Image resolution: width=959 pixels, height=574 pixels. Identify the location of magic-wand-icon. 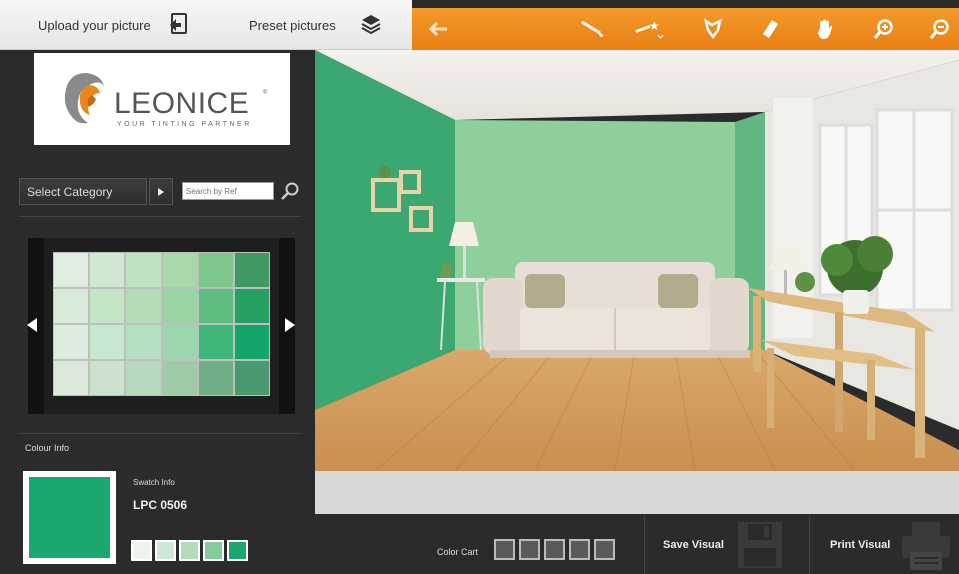
(649, 30).